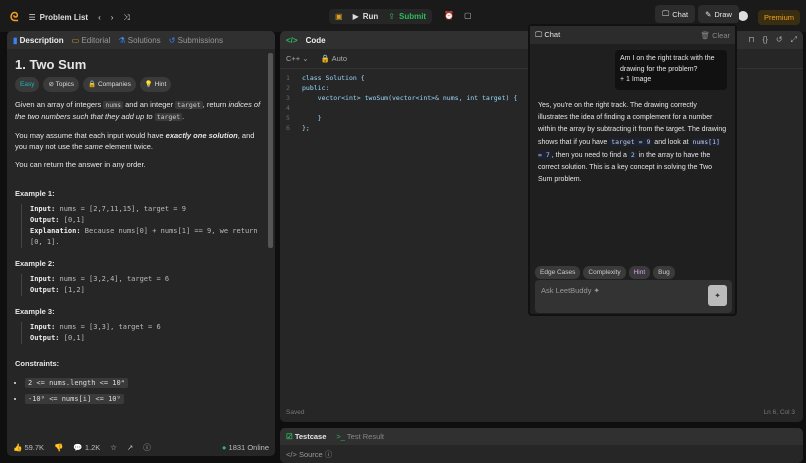 Image resolution: width=806 pixels, height=463 pixels. Describe the element at coordinates (245, 447) in the screenshot. I see `online-count: ● 1831 Online` at that location.